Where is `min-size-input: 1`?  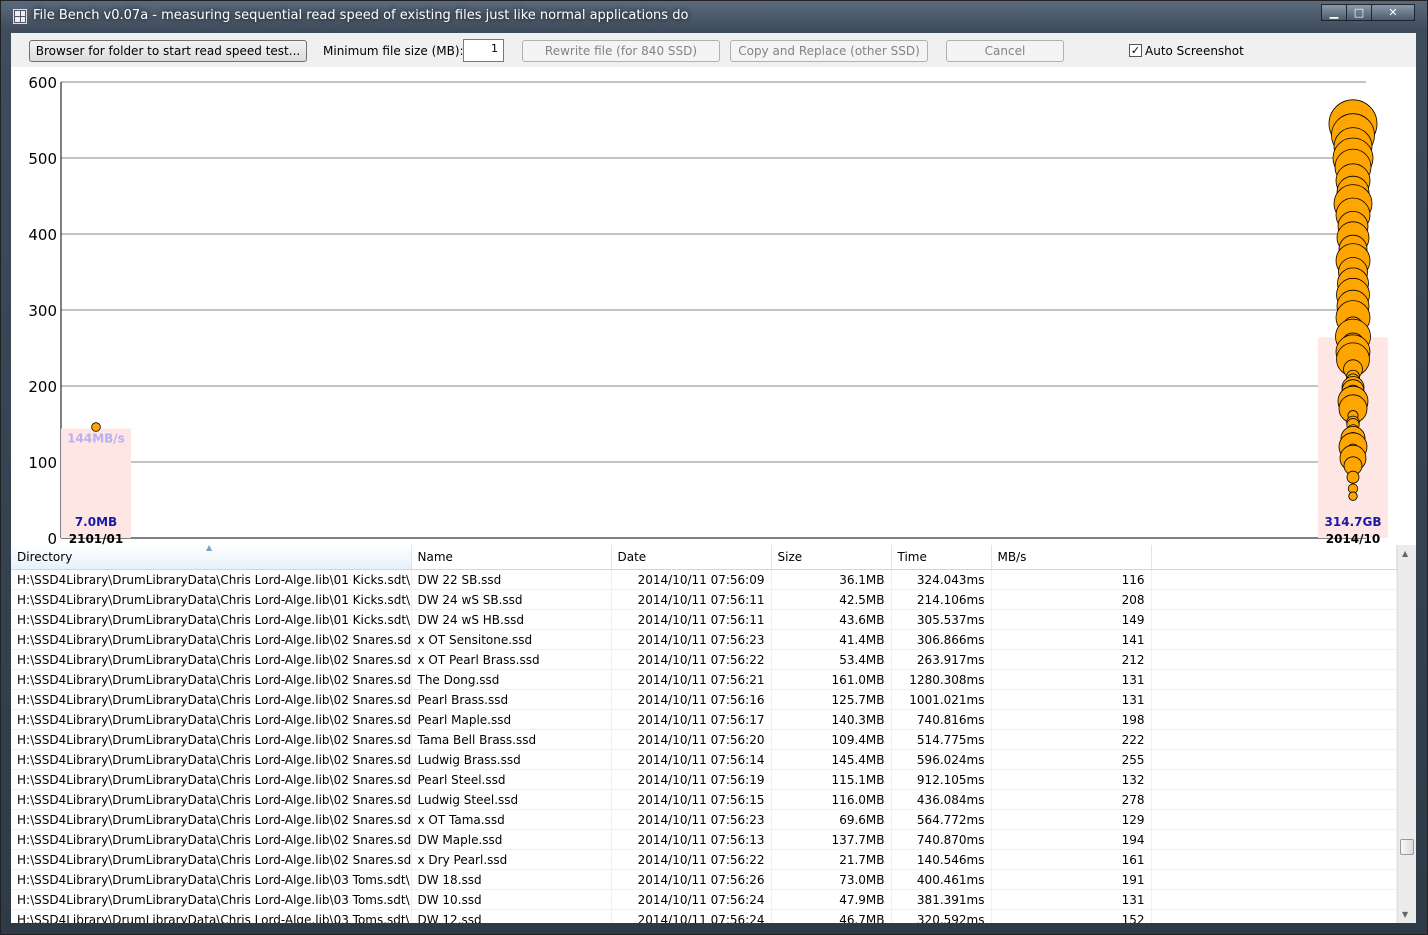 min-size-input: 1 is located at coordinates (483, 50).